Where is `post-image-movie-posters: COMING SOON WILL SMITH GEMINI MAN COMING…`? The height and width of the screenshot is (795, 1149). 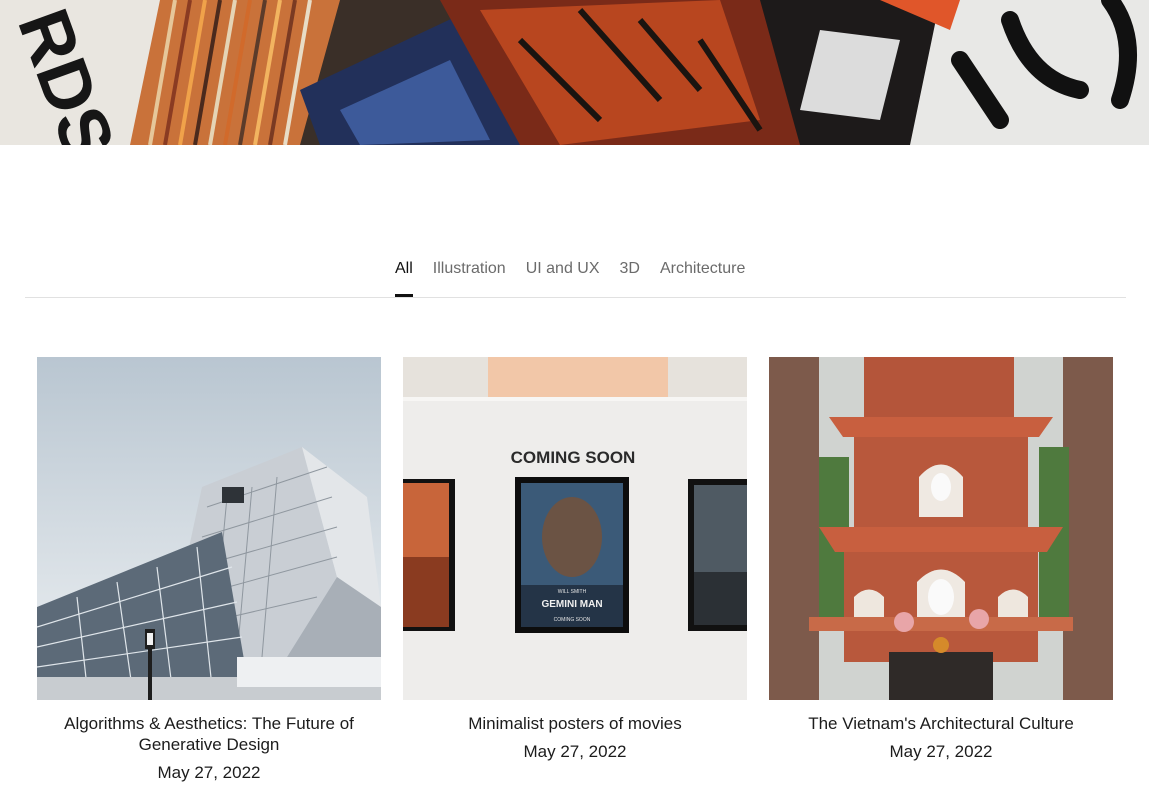
post-image-movie-posters: COMING SOON WILL SMITH GEMINI MAN COMING… is located at coordinates (575, 528).